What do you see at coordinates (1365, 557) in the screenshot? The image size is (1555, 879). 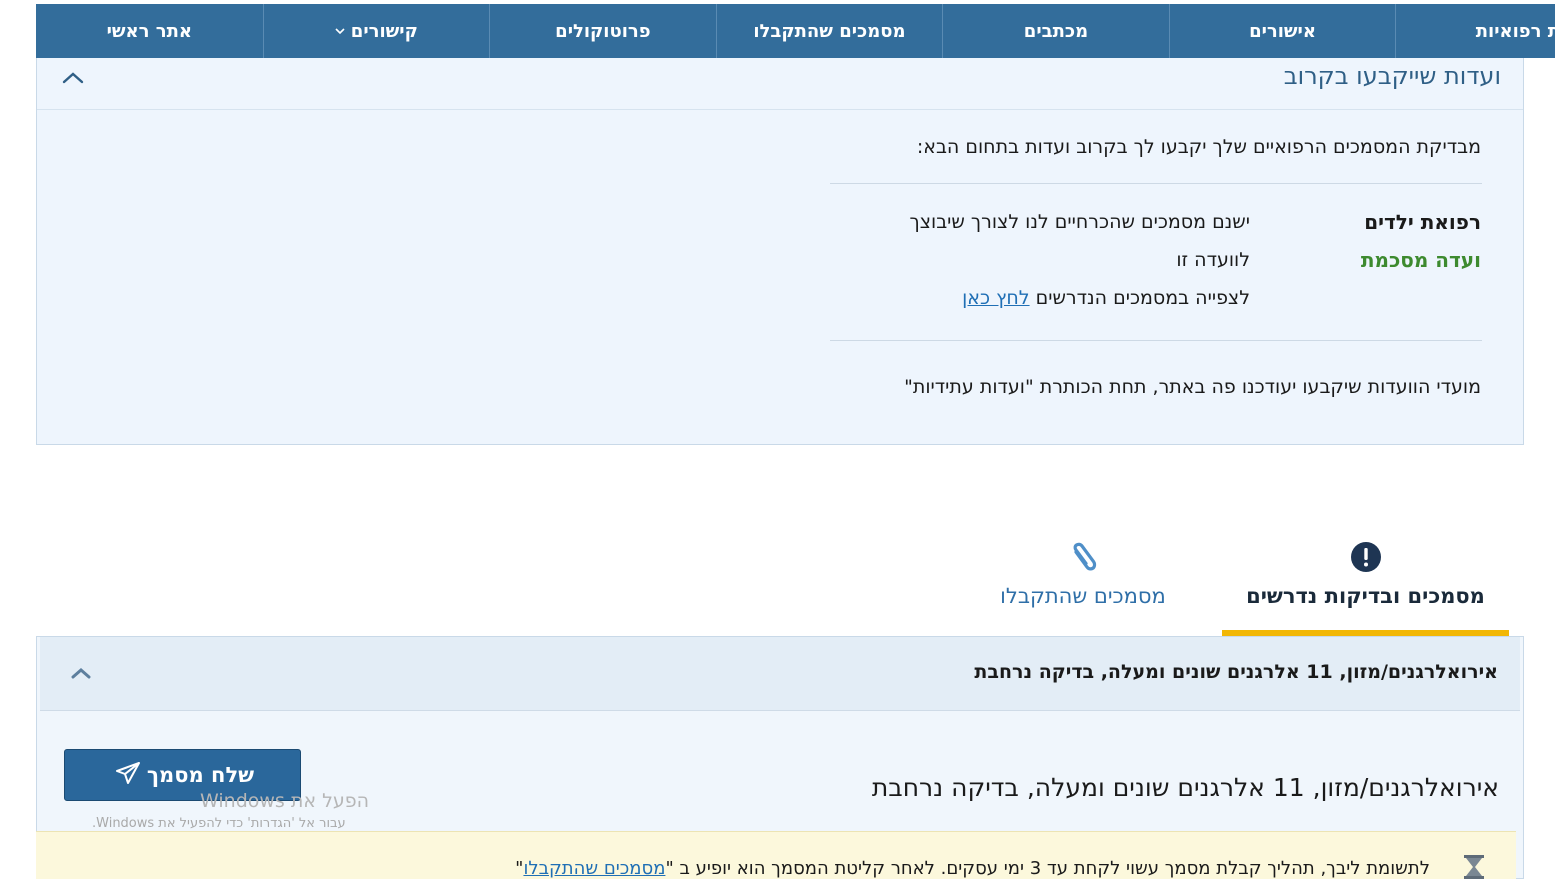 I see `exclamation-circle-icon` at bounding box center [1365, 557].